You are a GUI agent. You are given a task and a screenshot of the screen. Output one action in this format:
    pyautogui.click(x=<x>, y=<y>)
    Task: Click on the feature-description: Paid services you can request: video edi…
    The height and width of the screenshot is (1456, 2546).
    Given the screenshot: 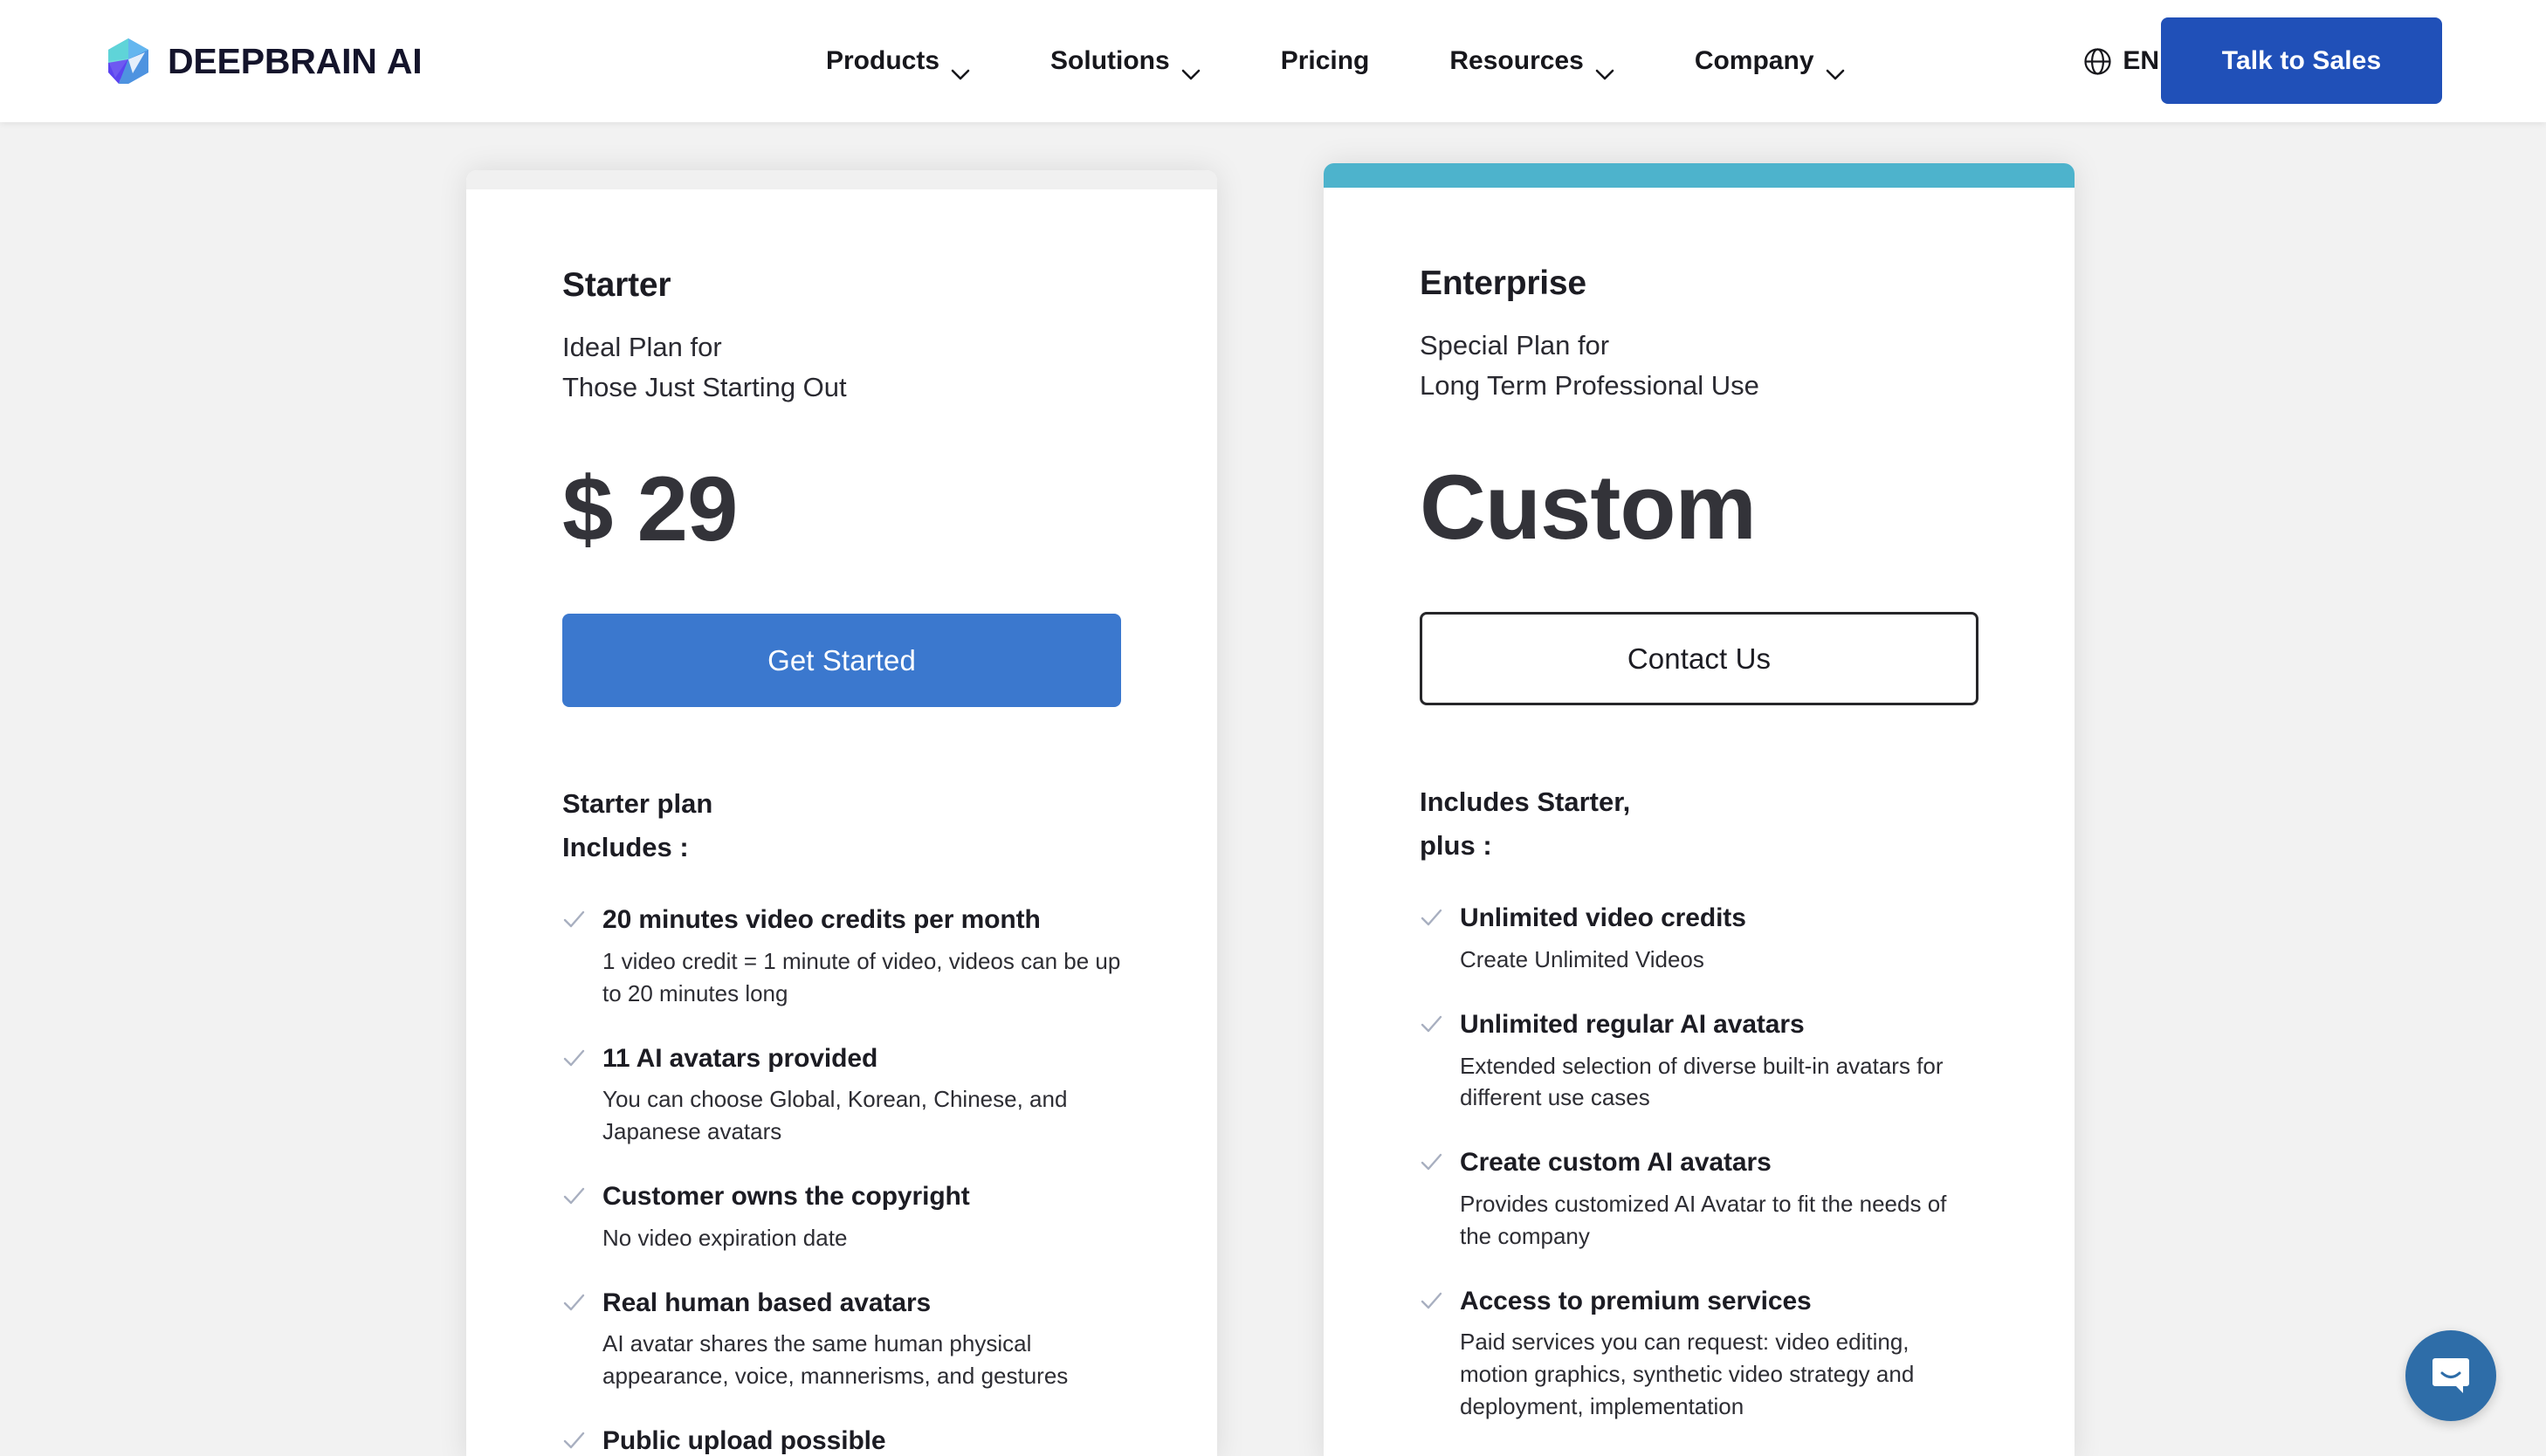 What is the action you would take?
    pyautogui.click(x=1688, y=1374)
    